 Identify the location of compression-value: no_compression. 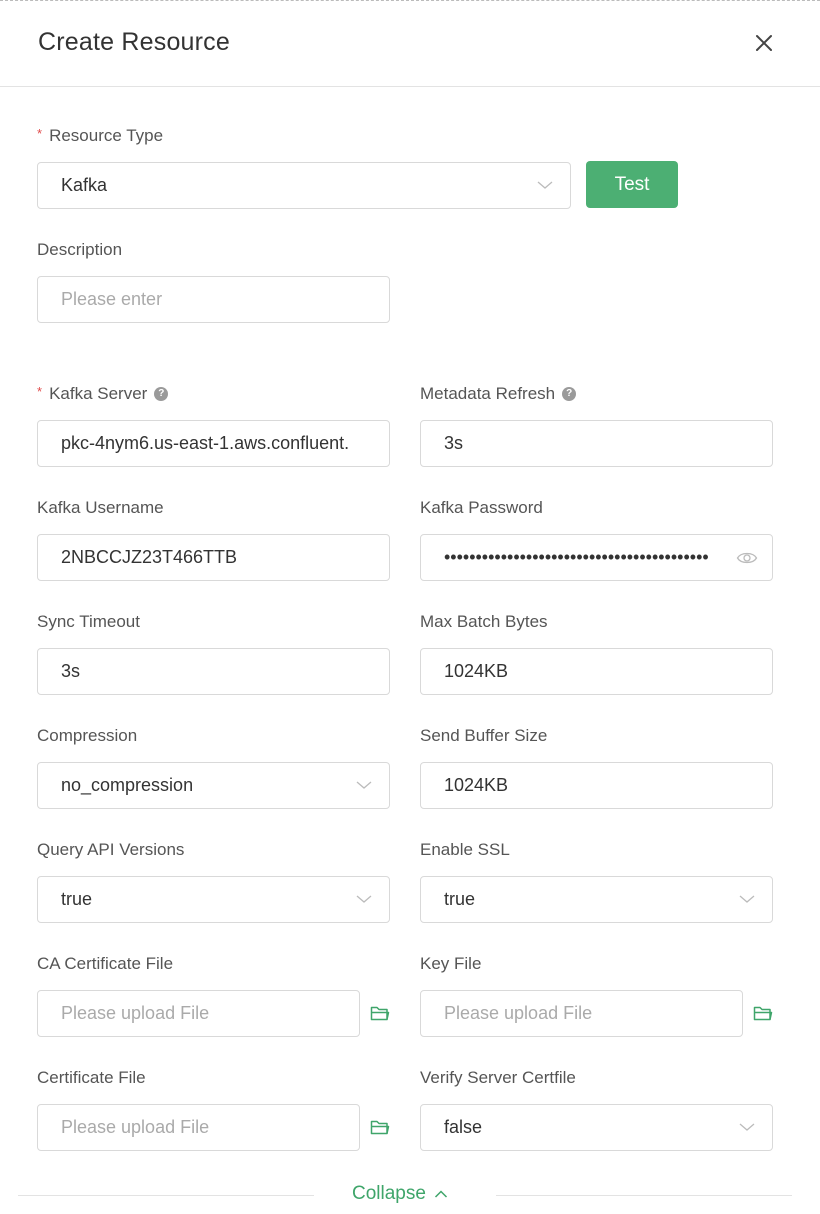
(127, 785).